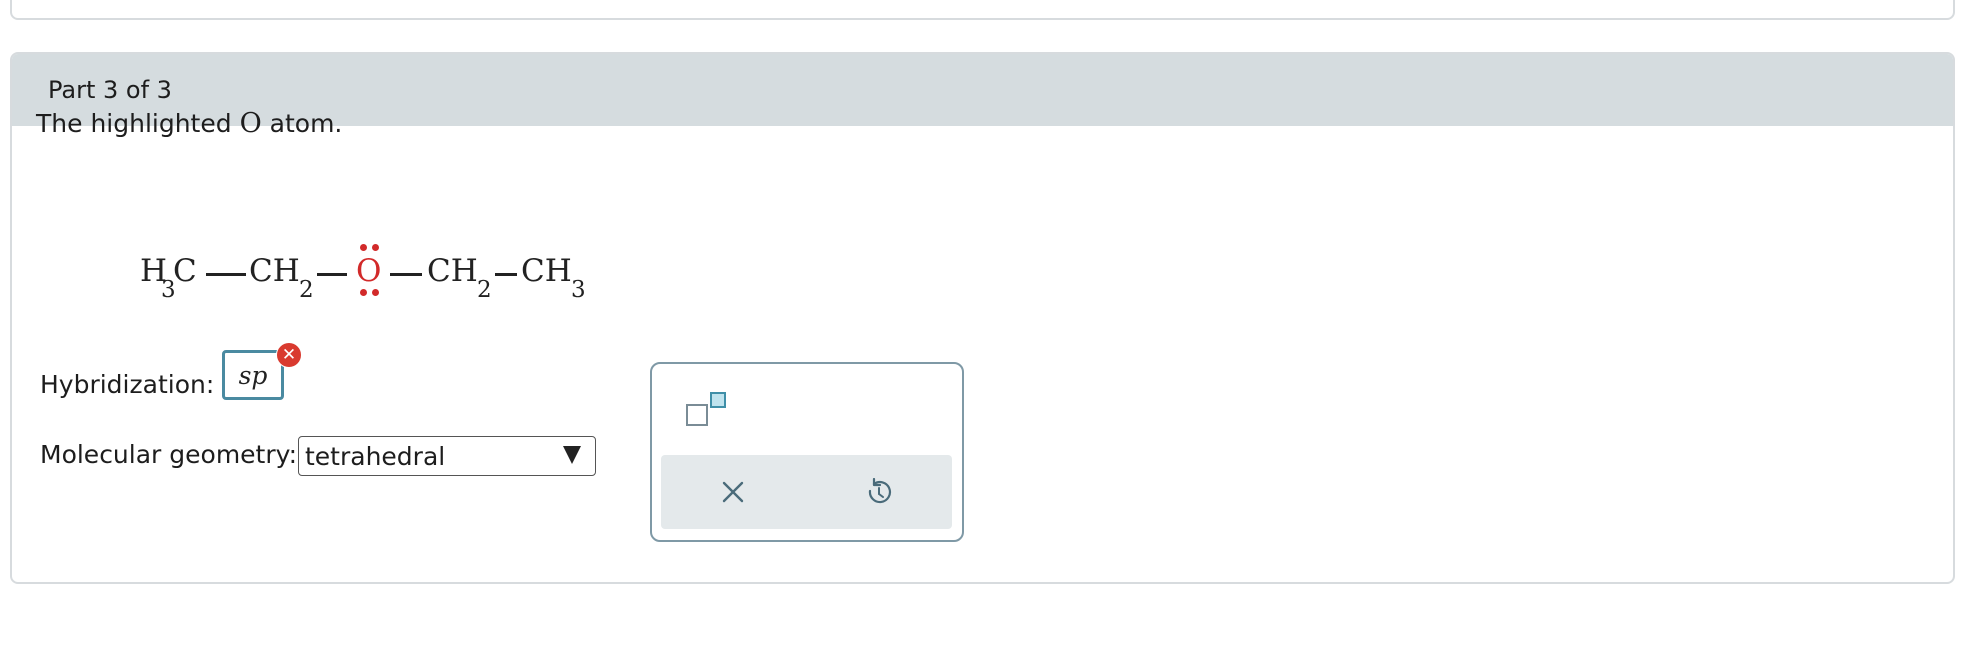 This screenshot has width=1963, height=651. What do you see at coordinates (169, 454) in the screenshot?
I see `geometry-label: Molecular geometry:` at bounding box center [169, 454].